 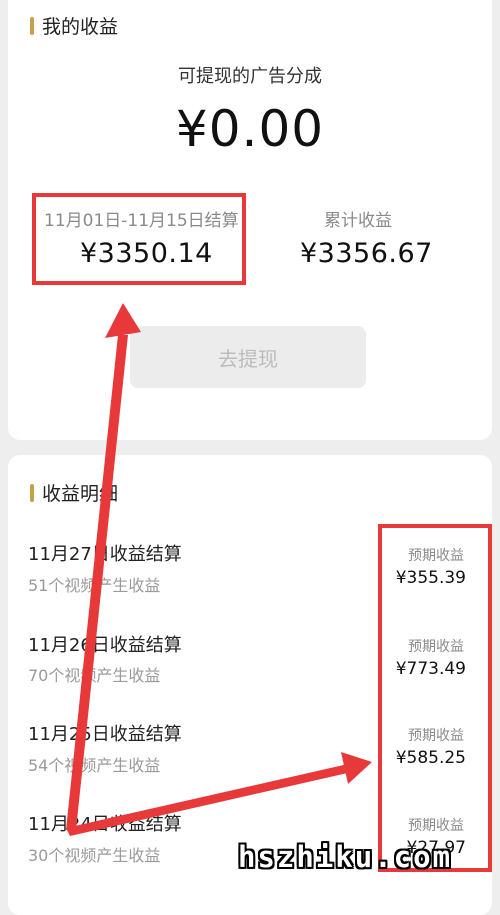 I want to click on watermark-text: hszhiku.com, so click(x=345, y=857).